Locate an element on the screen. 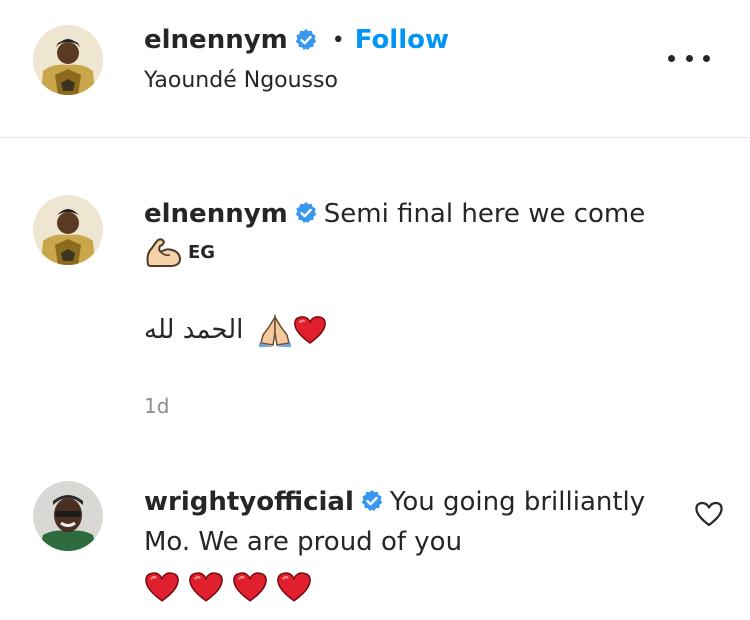 This screenshot has height=620, width=750. comment-emojis is located at coordinates (414, 587).